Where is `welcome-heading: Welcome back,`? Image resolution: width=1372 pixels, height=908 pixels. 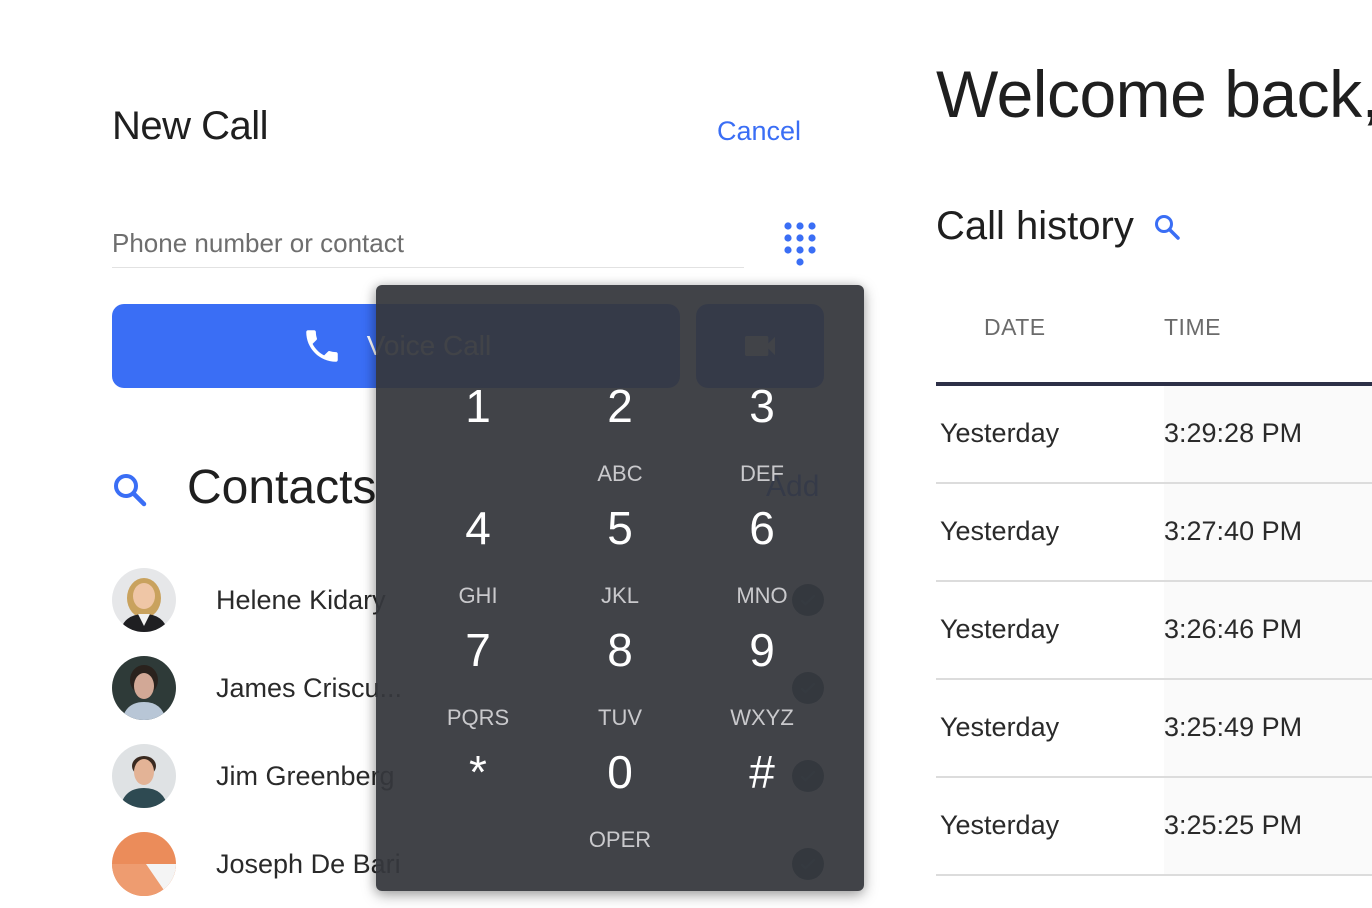 welcome-heading: Welcome back, is located at coordinates (1154, 94).